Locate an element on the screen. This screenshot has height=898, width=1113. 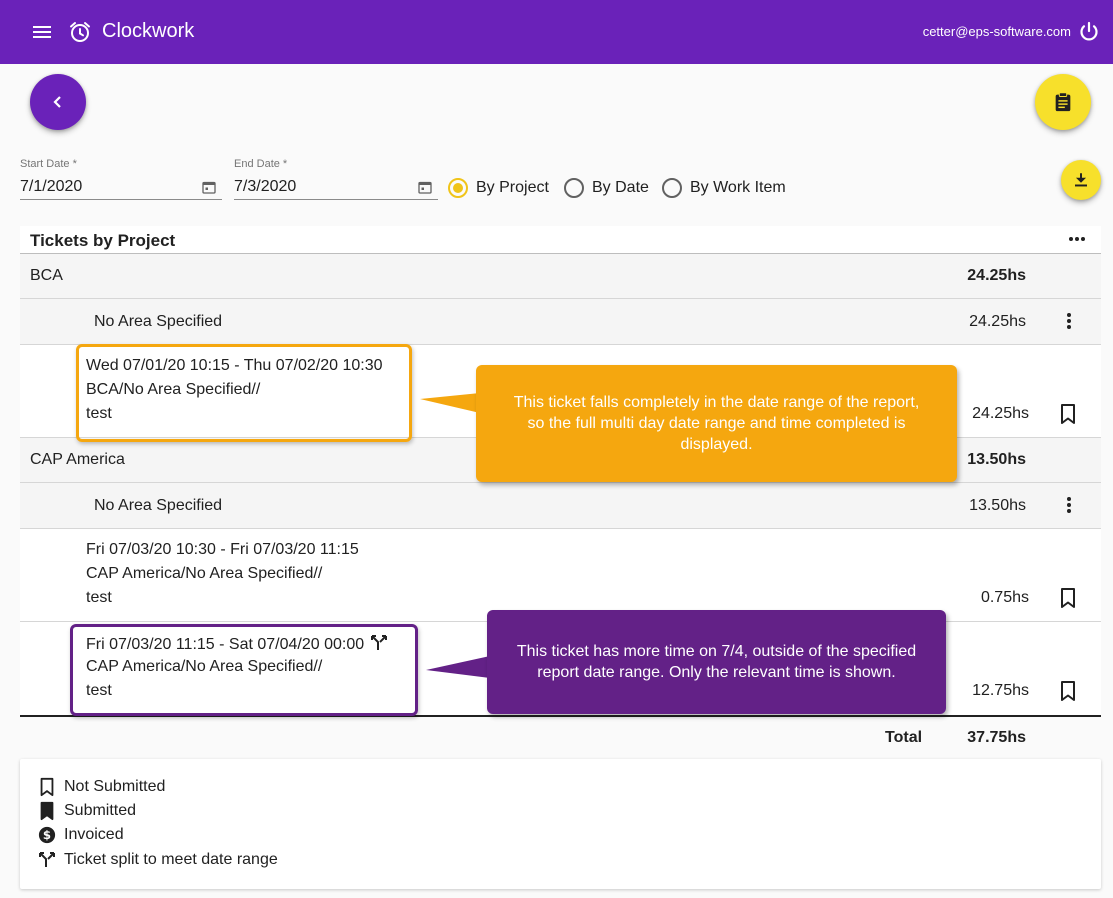
project-hours: 24.25hs is located at coordinates (996, 275).